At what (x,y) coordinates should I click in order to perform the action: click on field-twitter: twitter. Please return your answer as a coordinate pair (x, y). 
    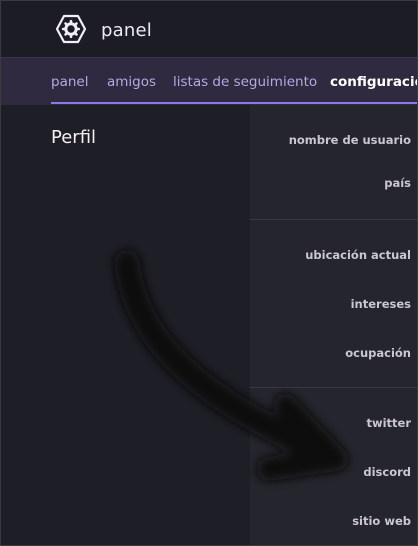
    Looking at the image, I should click on (388, 423).